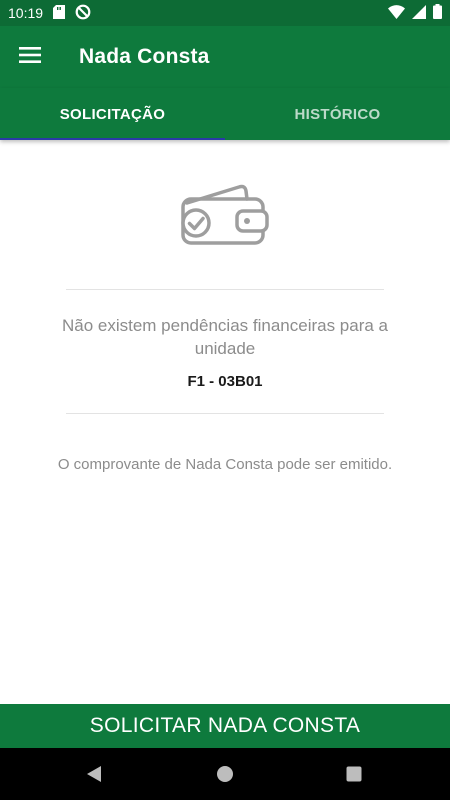  I want to click on hamburger-menu-icon, so click(30, 57).